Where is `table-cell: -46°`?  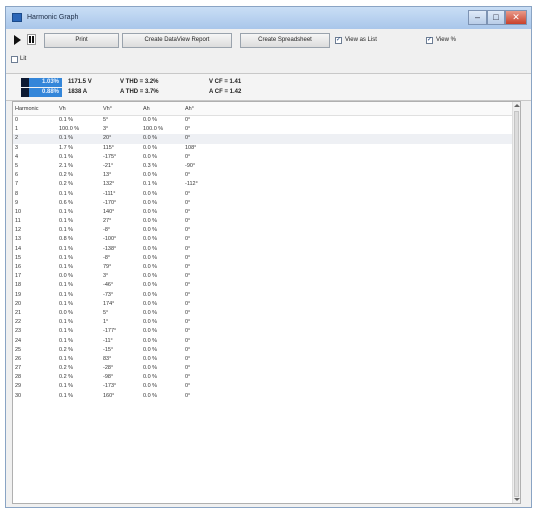 table-cell: -46° is located at coordinates (108, 285).